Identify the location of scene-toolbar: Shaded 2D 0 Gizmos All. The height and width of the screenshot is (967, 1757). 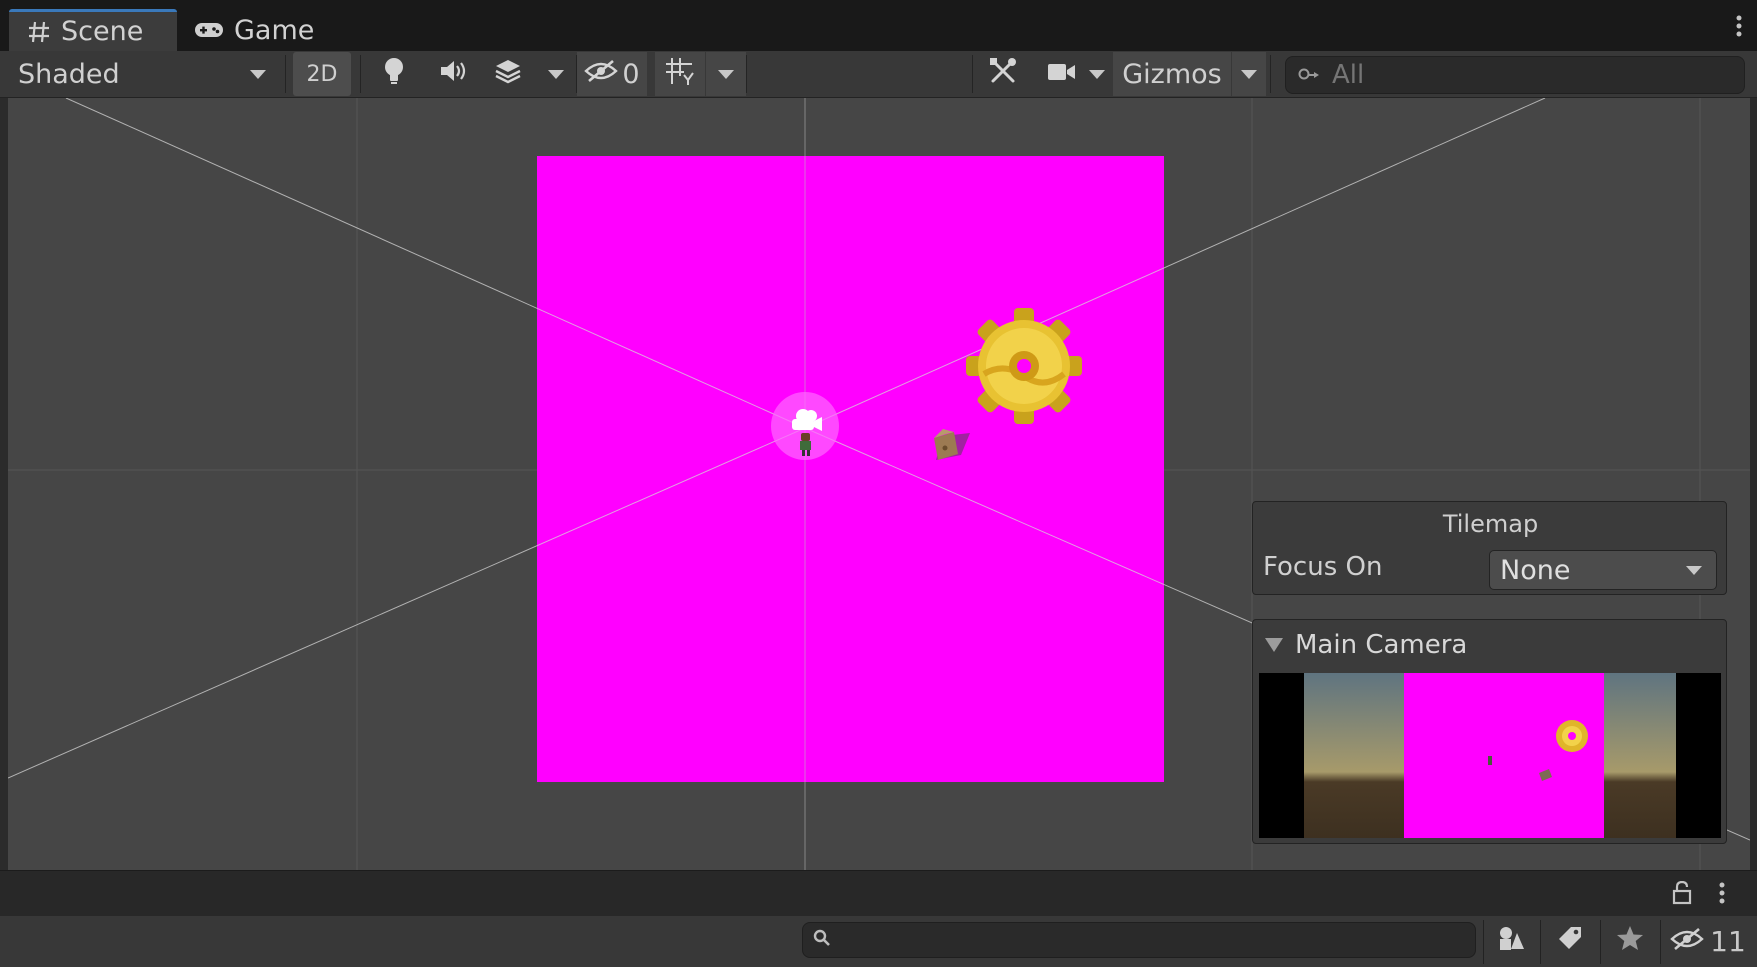
(878, 74).